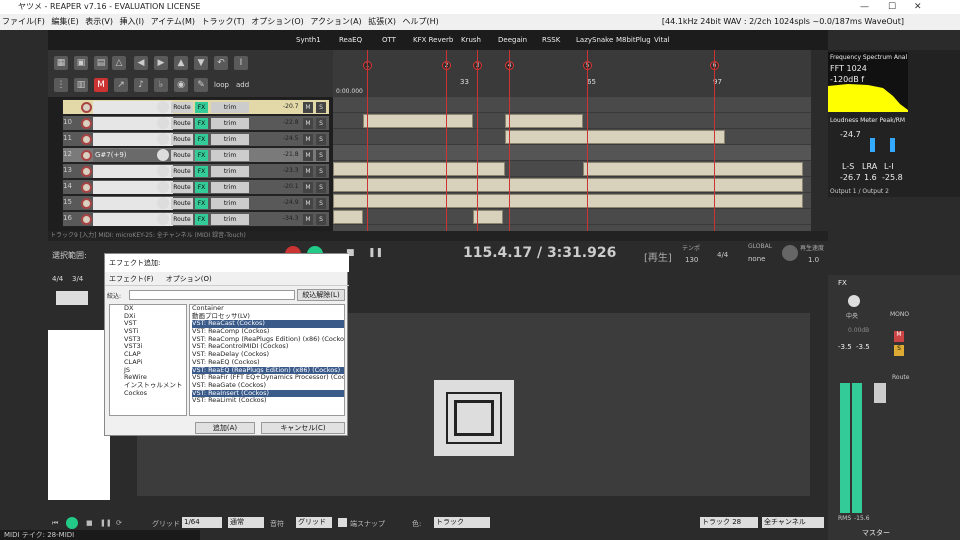  What do you see at coordinates (899, 314) in the screenshot?
I see `mono-label: MONO` at bounding box center [899, 314].